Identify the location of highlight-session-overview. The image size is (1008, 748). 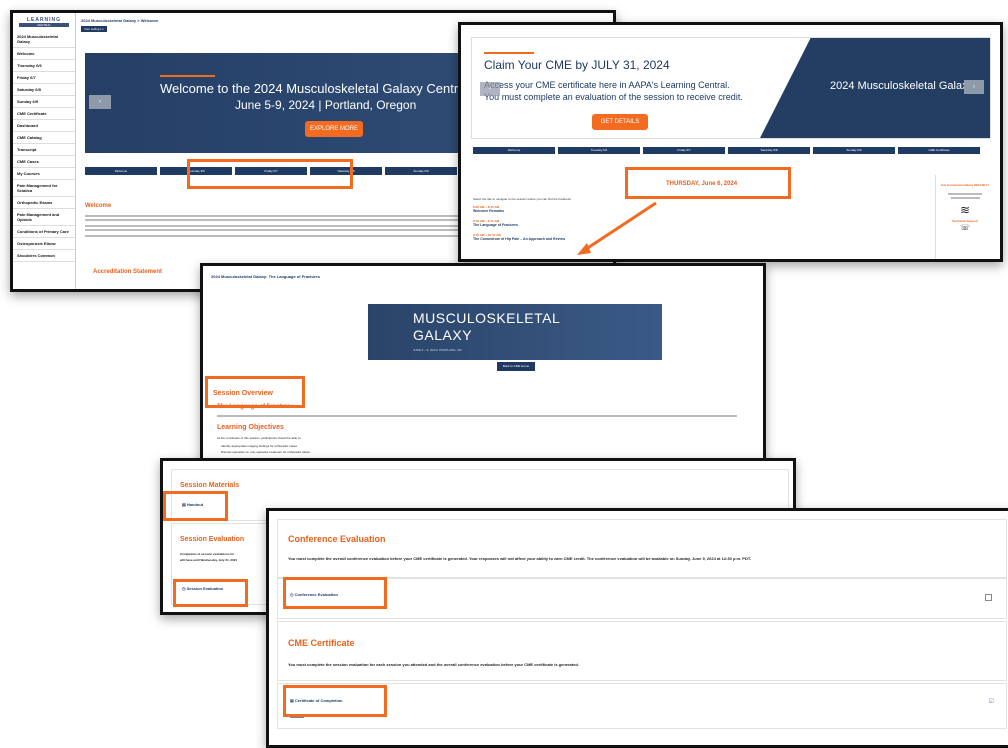
(255, 392).